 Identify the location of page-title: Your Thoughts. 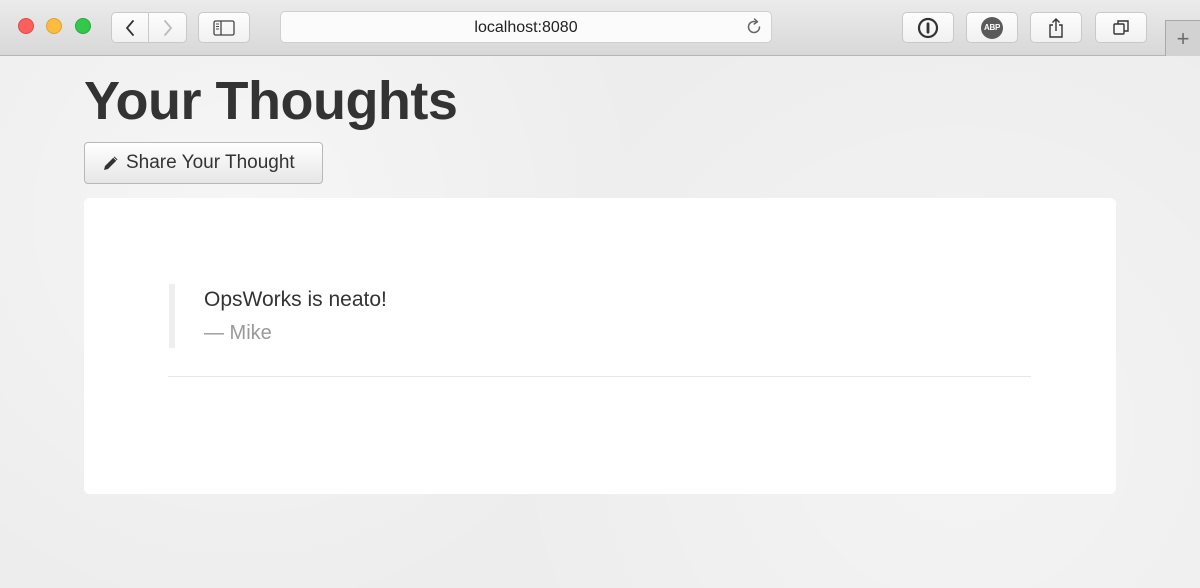
(271, 101).